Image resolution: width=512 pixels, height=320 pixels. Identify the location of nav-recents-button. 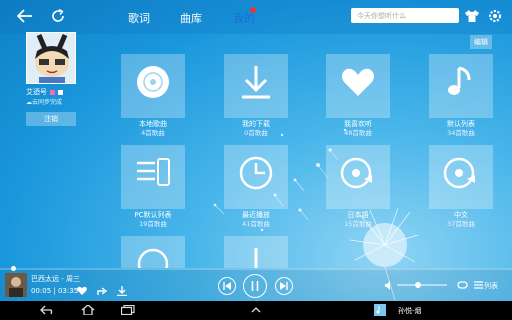
(128, 310).